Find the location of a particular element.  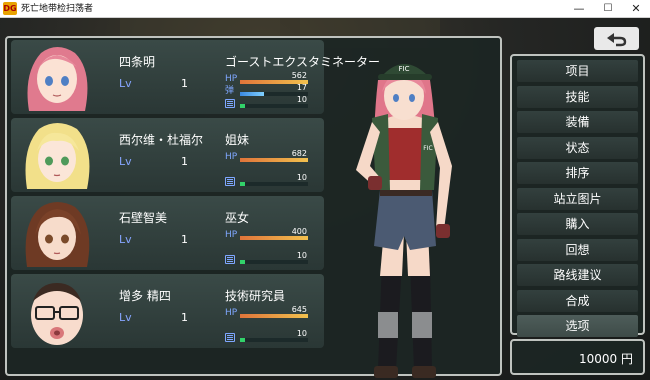

menu-item-standing-picture: 站立图片 is located at coordinates (577, 198).